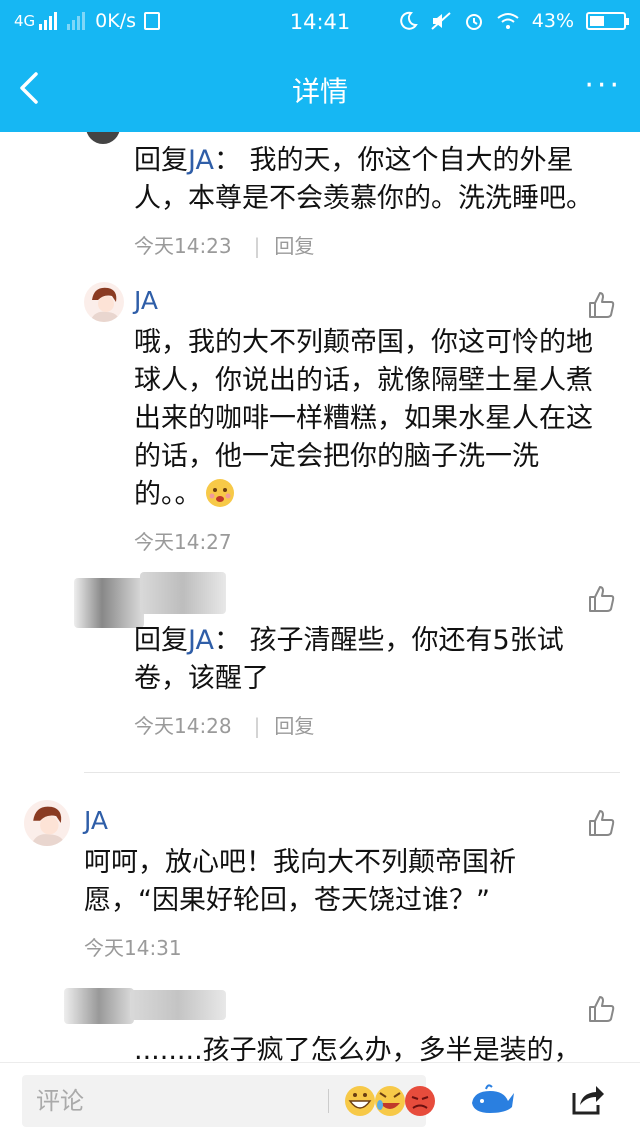 This screenshot has width=640, height=1138. I want to click on reply-line-1: 回复JA： 我的天，你这个自大的外星, so click(379, 161).